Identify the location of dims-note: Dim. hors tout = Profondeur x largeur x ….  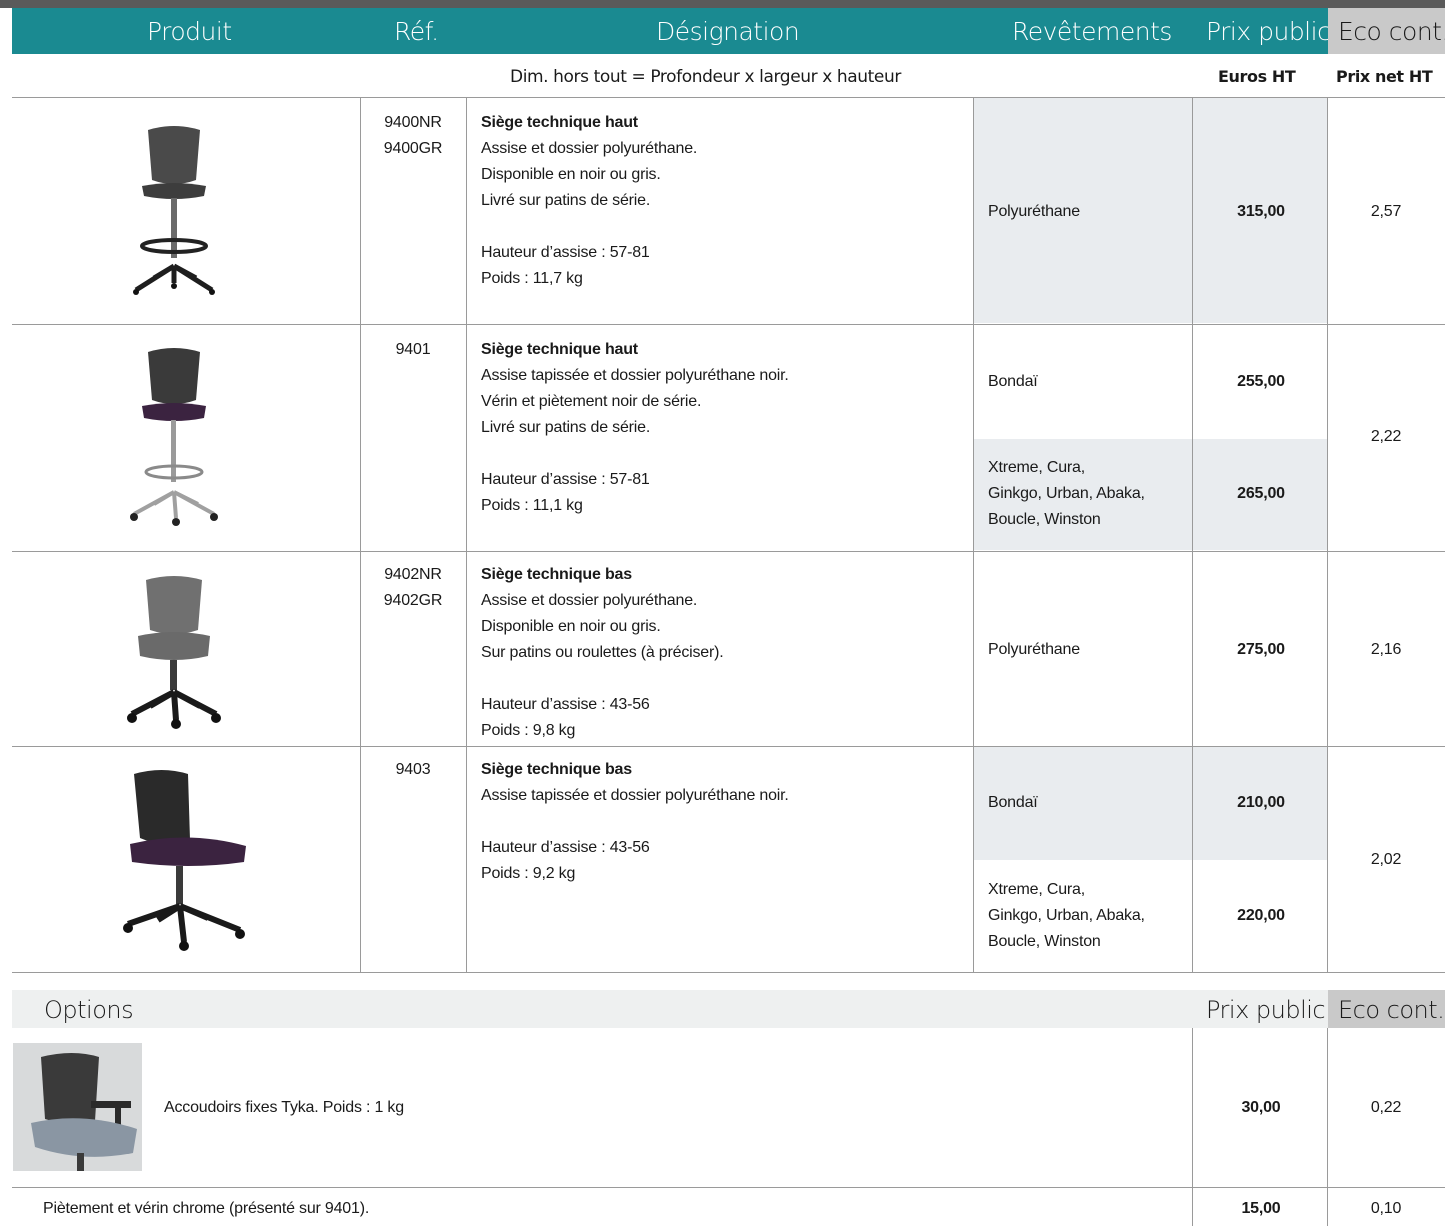
(705, 77).